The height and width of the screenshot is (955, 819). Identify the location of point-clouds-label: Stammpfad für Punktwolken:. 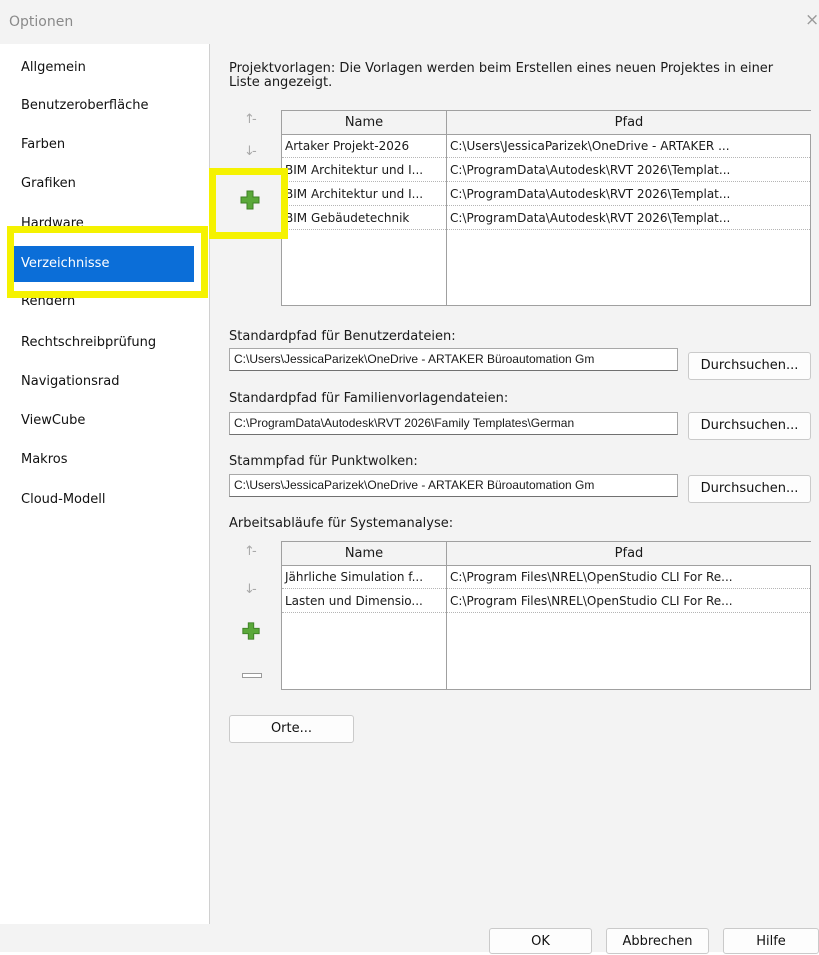
(323, 461).